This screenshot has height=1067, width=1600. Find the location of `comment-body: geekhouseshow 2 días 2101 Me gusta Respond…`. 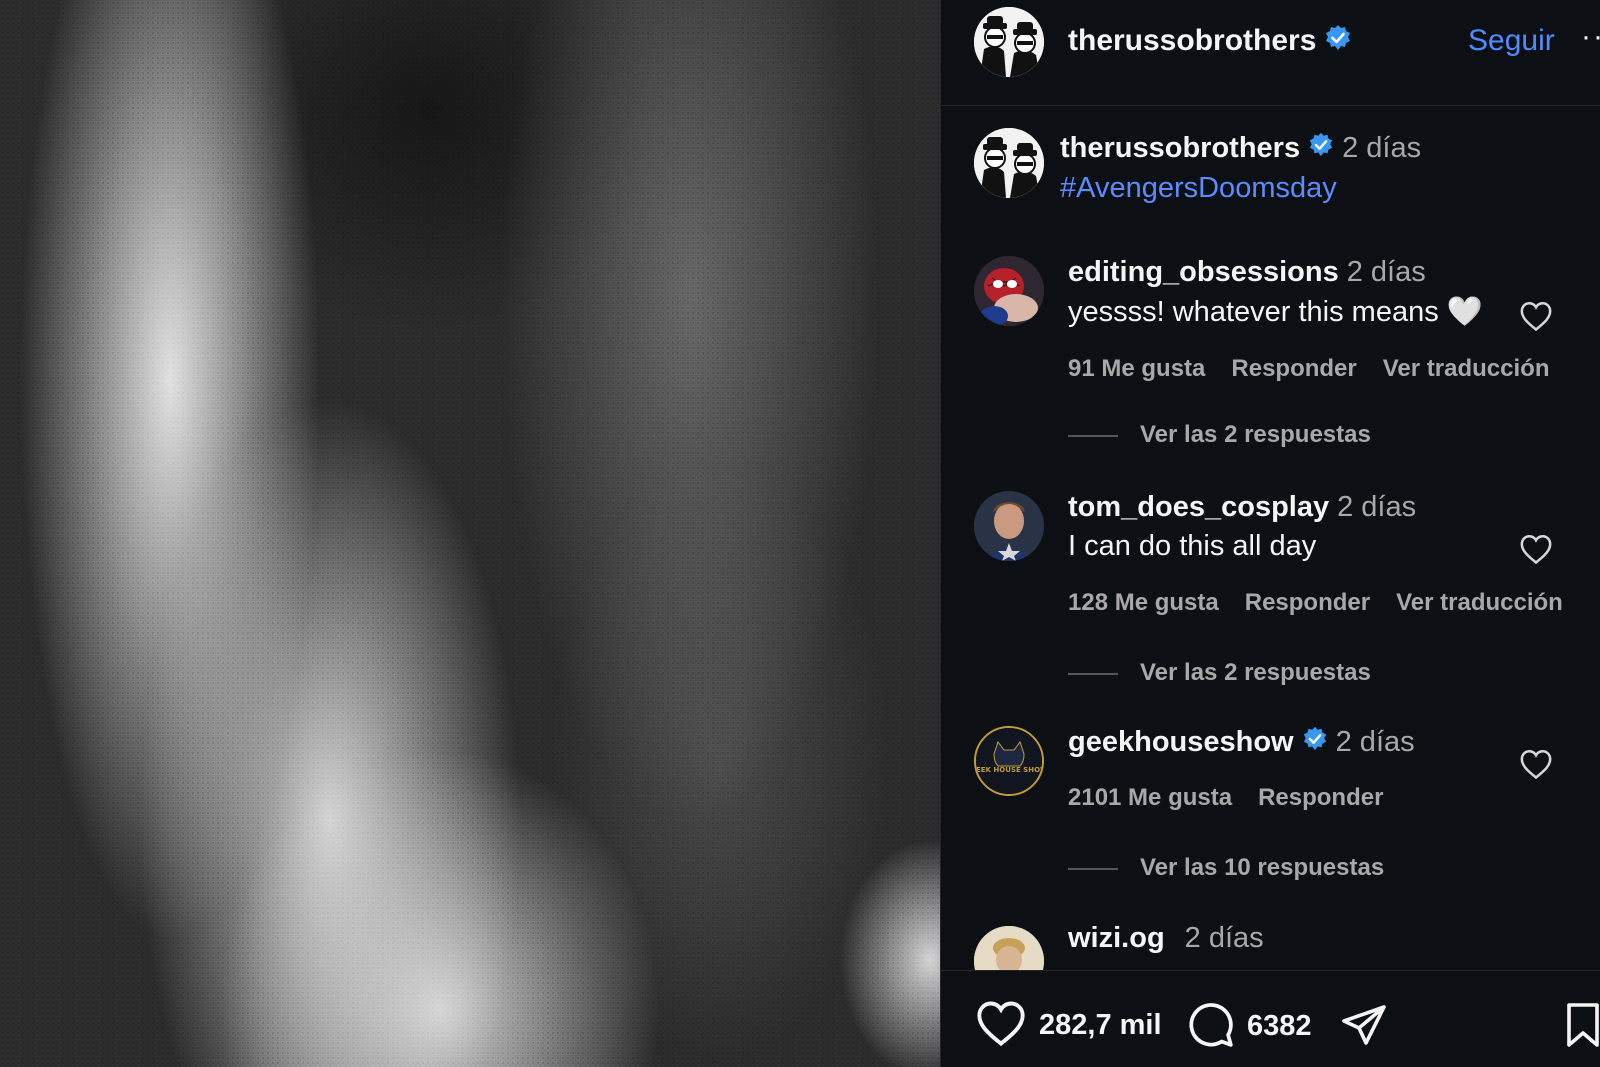

comment-body: geekhouseshow 2 días 2101 Me gusta Respond… is located at coordinates (1318, 804).